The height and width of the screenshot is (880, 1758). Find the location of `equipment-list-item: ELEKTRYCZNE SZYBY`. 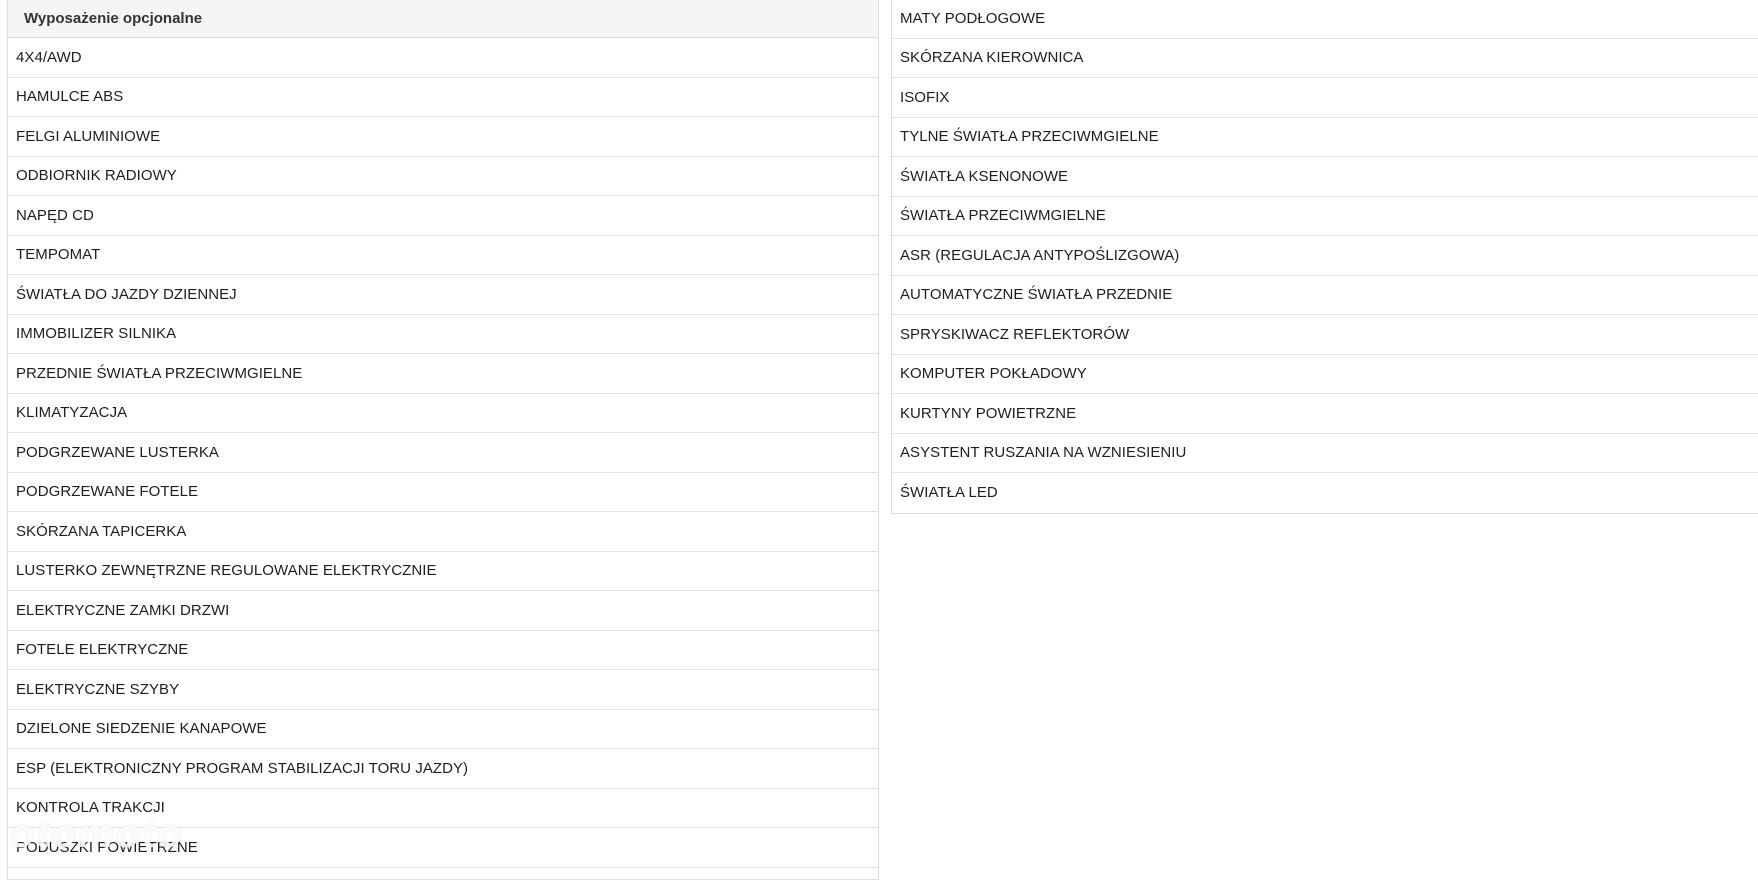

equipment-list-item: ELEKTRYCZNE SZYBY is located at coordinates (443, 690).